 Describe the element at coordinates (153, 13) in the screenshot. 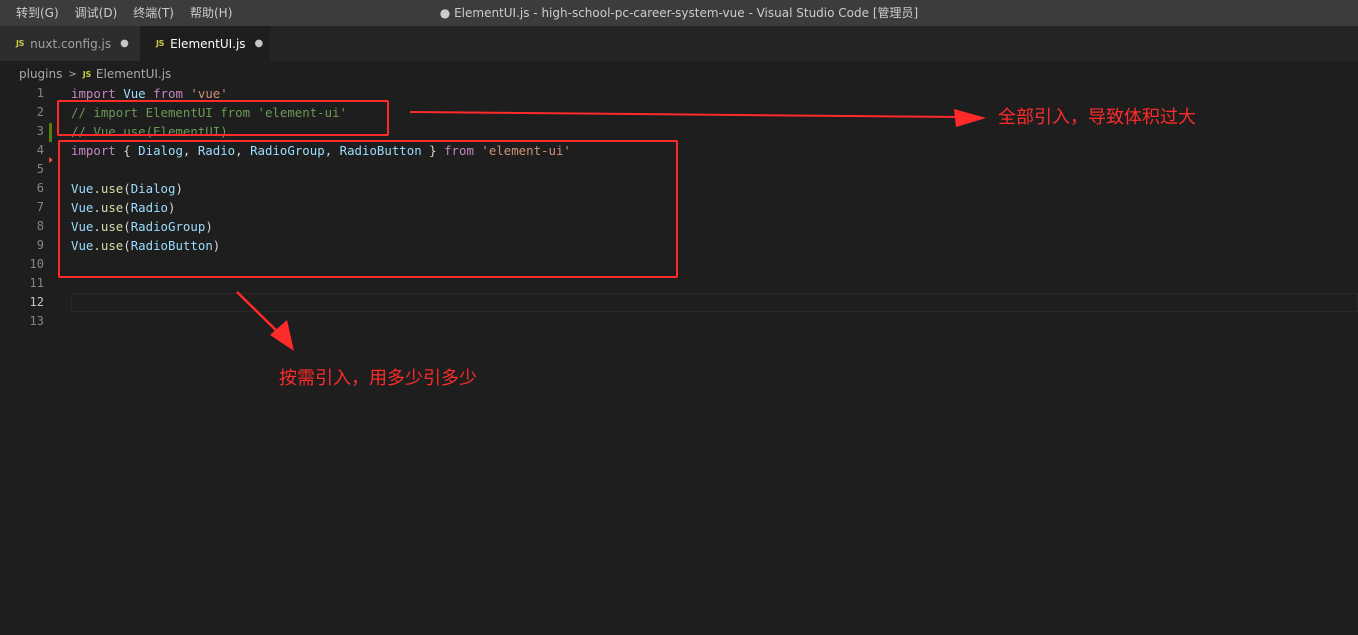

I see `menu-terminal: 终端(T)` at that location.